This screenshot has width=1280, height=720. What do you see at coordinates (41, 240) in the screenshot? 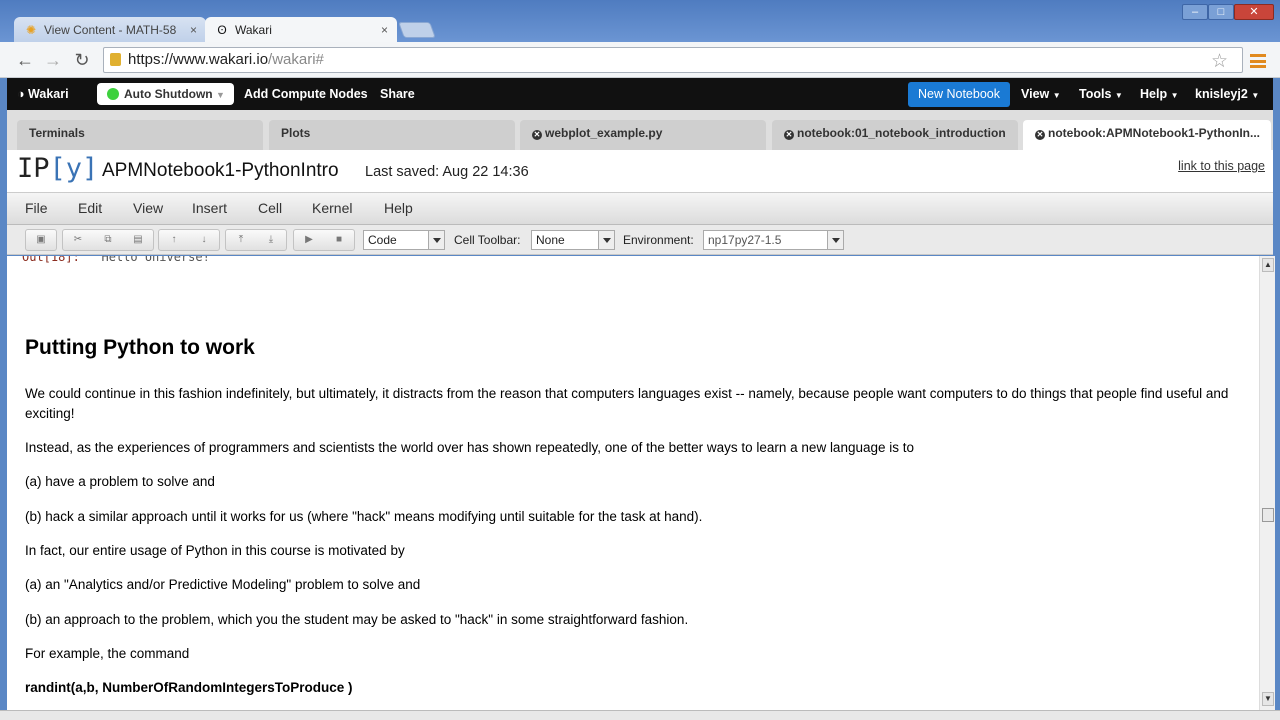
I see `save-icon: ▣` at bounding box center [41, 240].